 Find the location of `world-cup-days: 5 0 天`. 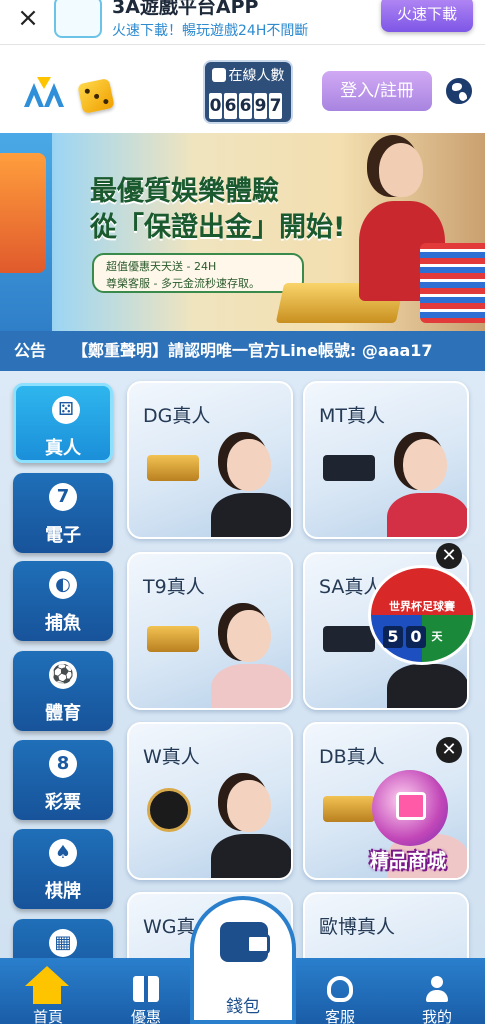

world-cup-days: 5 0 天 is located at coordinates (414, 637).